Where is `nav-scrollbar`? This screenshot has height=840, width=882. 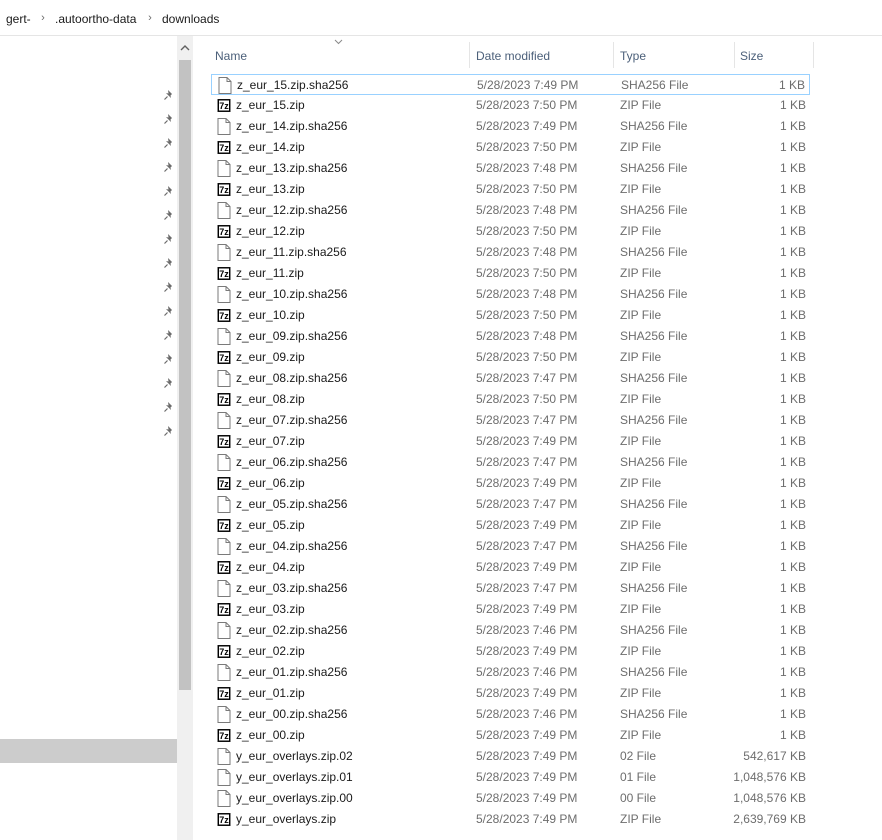
nav-scrollbar is located at coordinates (185, 438).